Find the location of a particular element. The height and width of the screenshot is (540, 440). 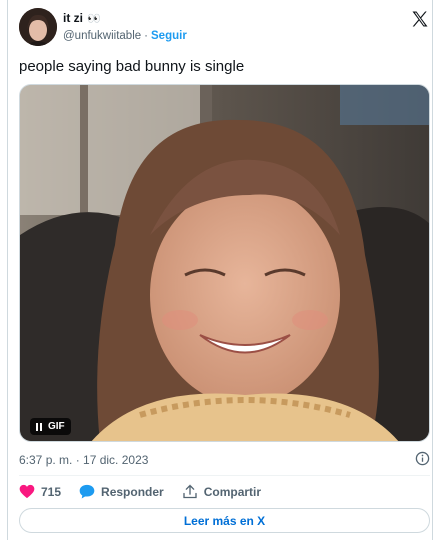

author-name-row: it zi 👀 is located at coordinates (82, 18).